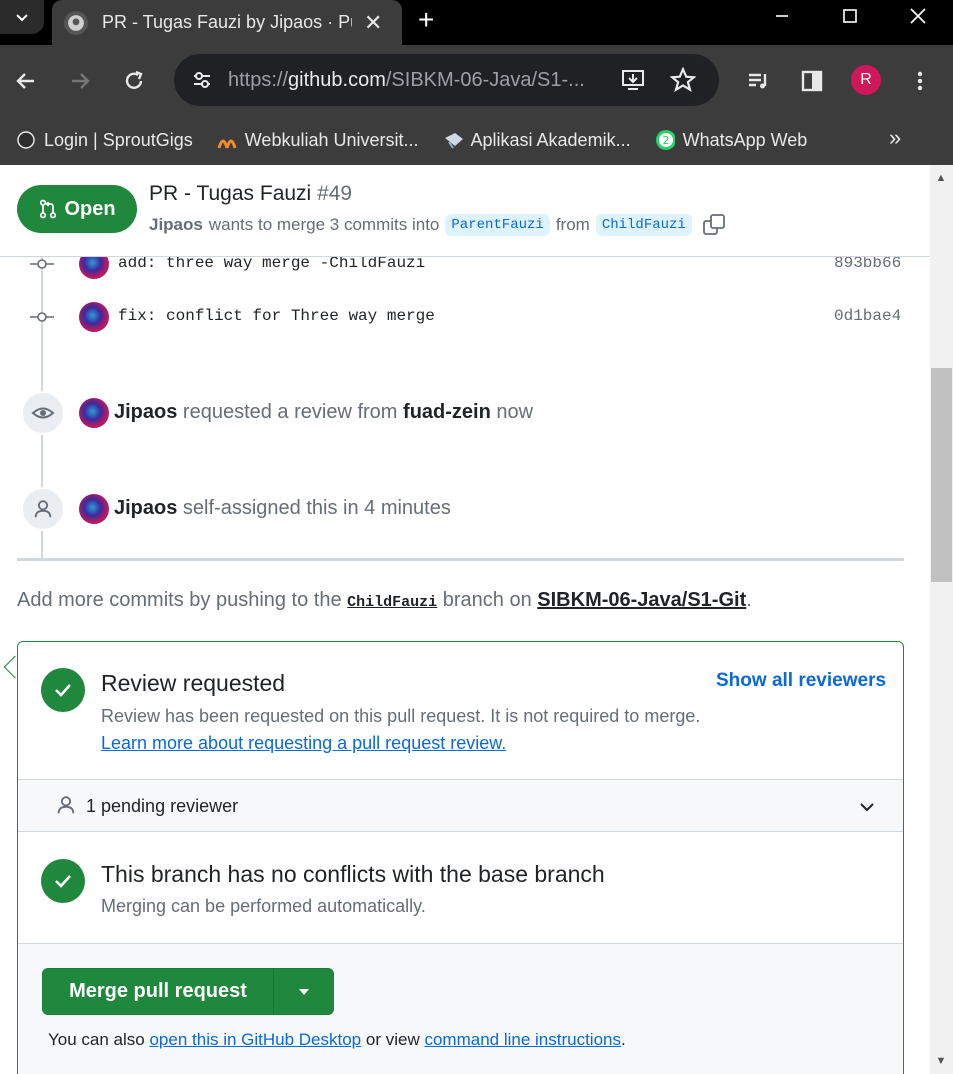  What do you see at coordinates (176, 225) in the screenshot?
I see `pr-author: Jipaos` at bounding box center [176, 225].